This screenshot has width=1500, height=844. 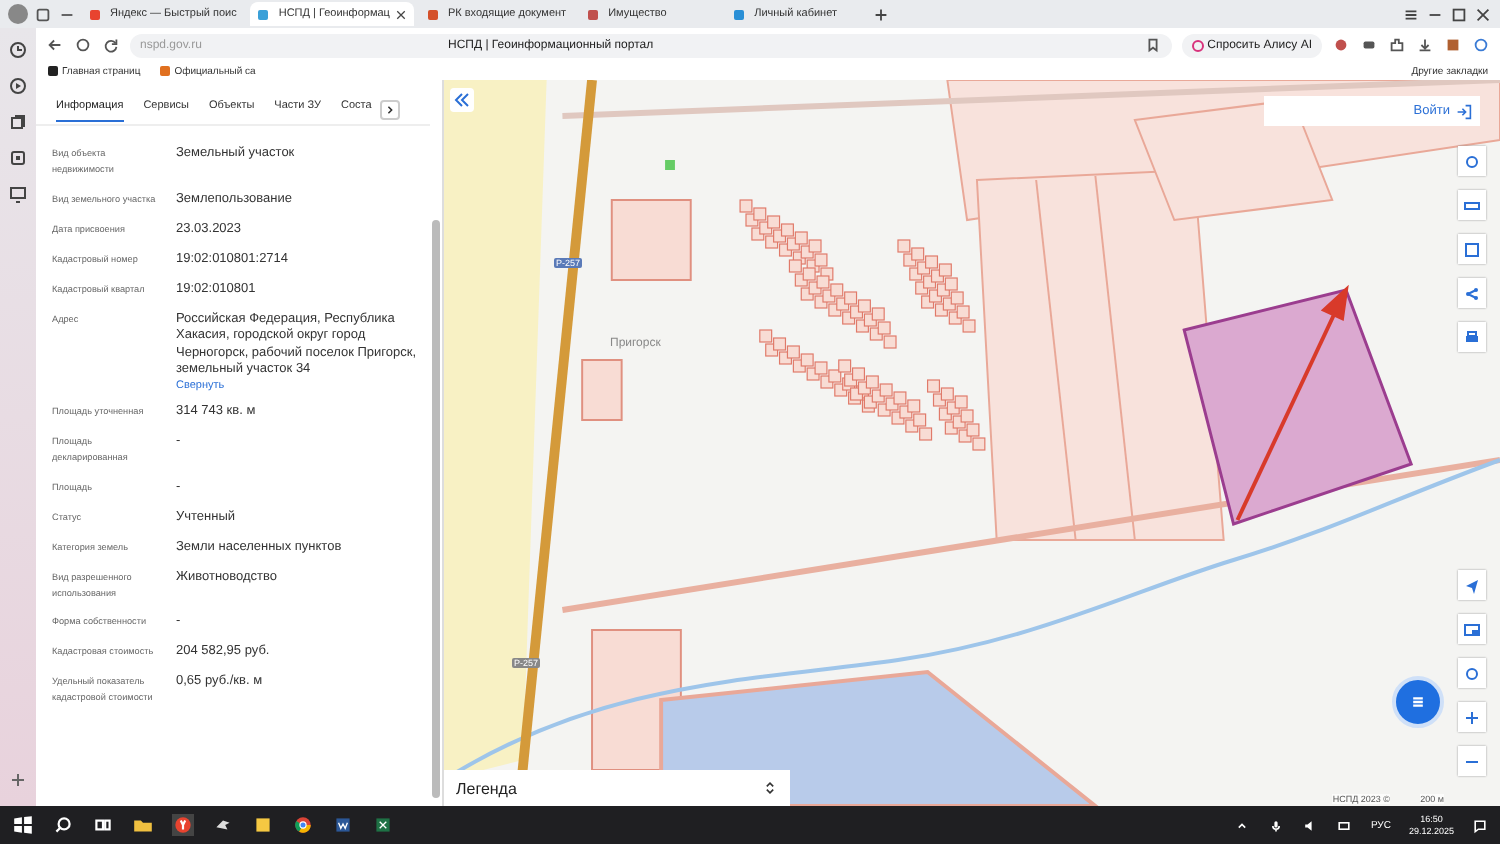 What do you see at coordinates (263, 825) in the screenshot?
I see `sticky-notes-icon` at bounding box center [263, 825].